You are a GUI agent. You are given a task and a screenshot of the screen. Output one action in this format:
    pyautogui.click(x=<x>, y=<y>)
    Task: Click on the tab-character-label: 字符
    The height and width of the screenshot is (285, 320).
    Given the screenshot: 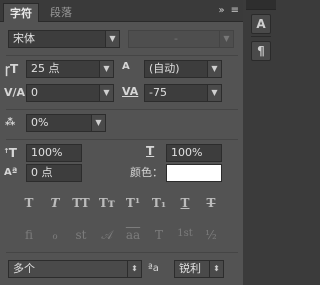 What is the action you would take?
    pyautogui.click(x=21, y=13)
    